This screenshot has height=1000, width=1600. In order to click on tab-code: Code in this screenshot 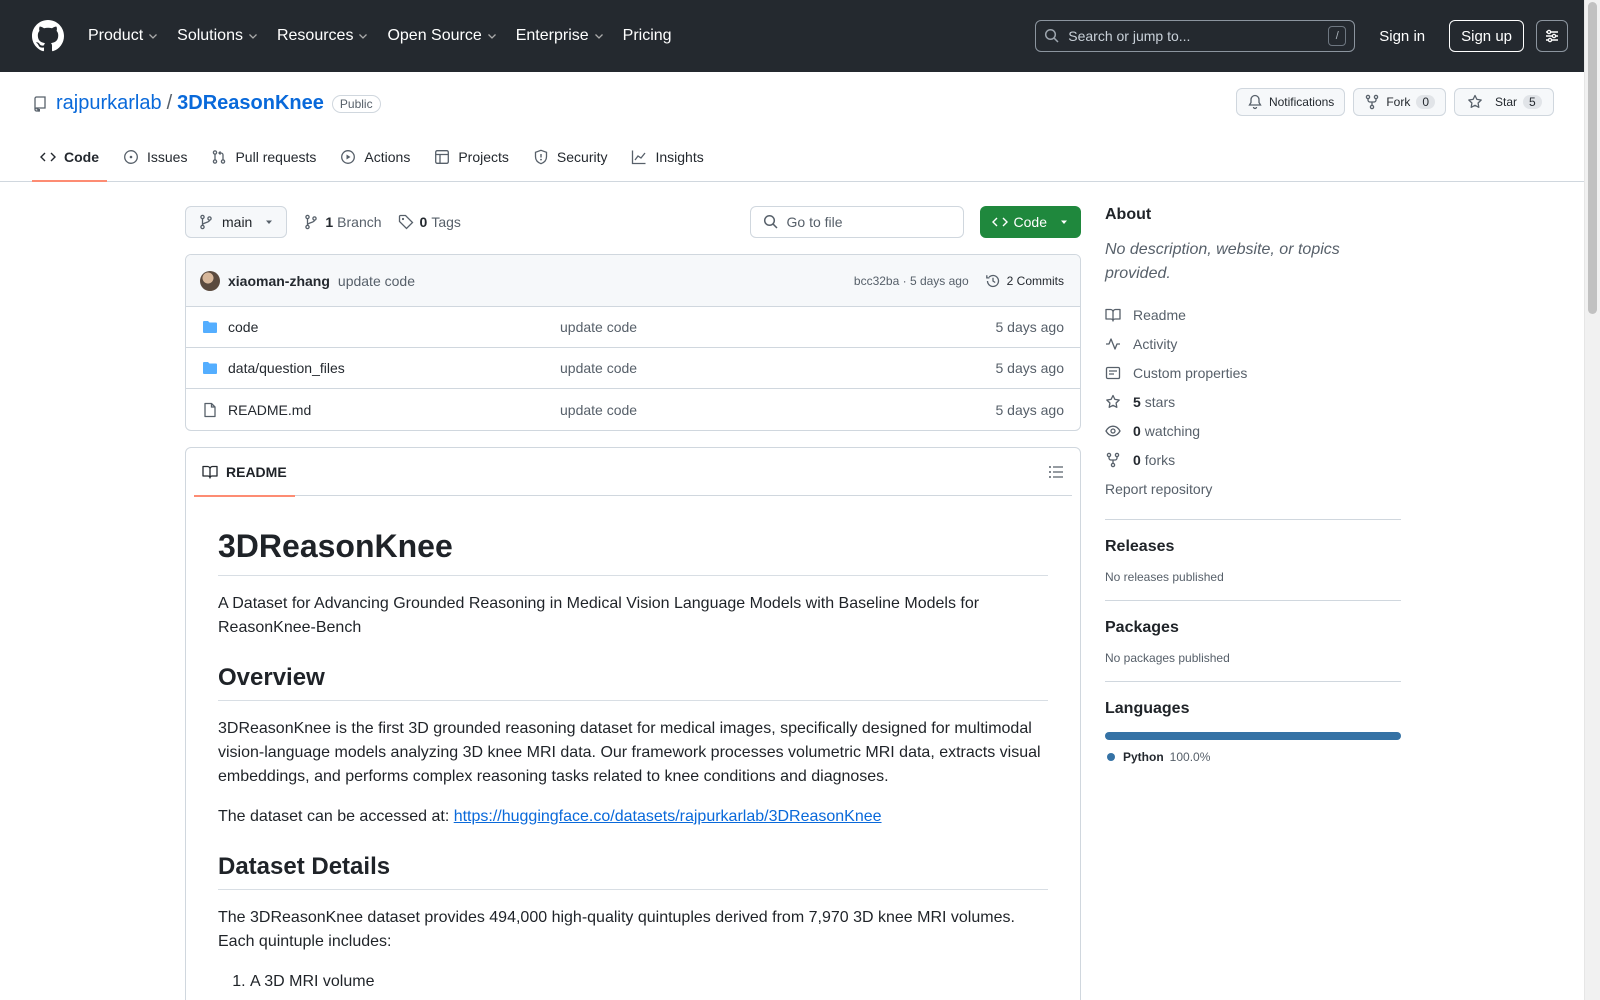, I will do `click(69, 157)`.